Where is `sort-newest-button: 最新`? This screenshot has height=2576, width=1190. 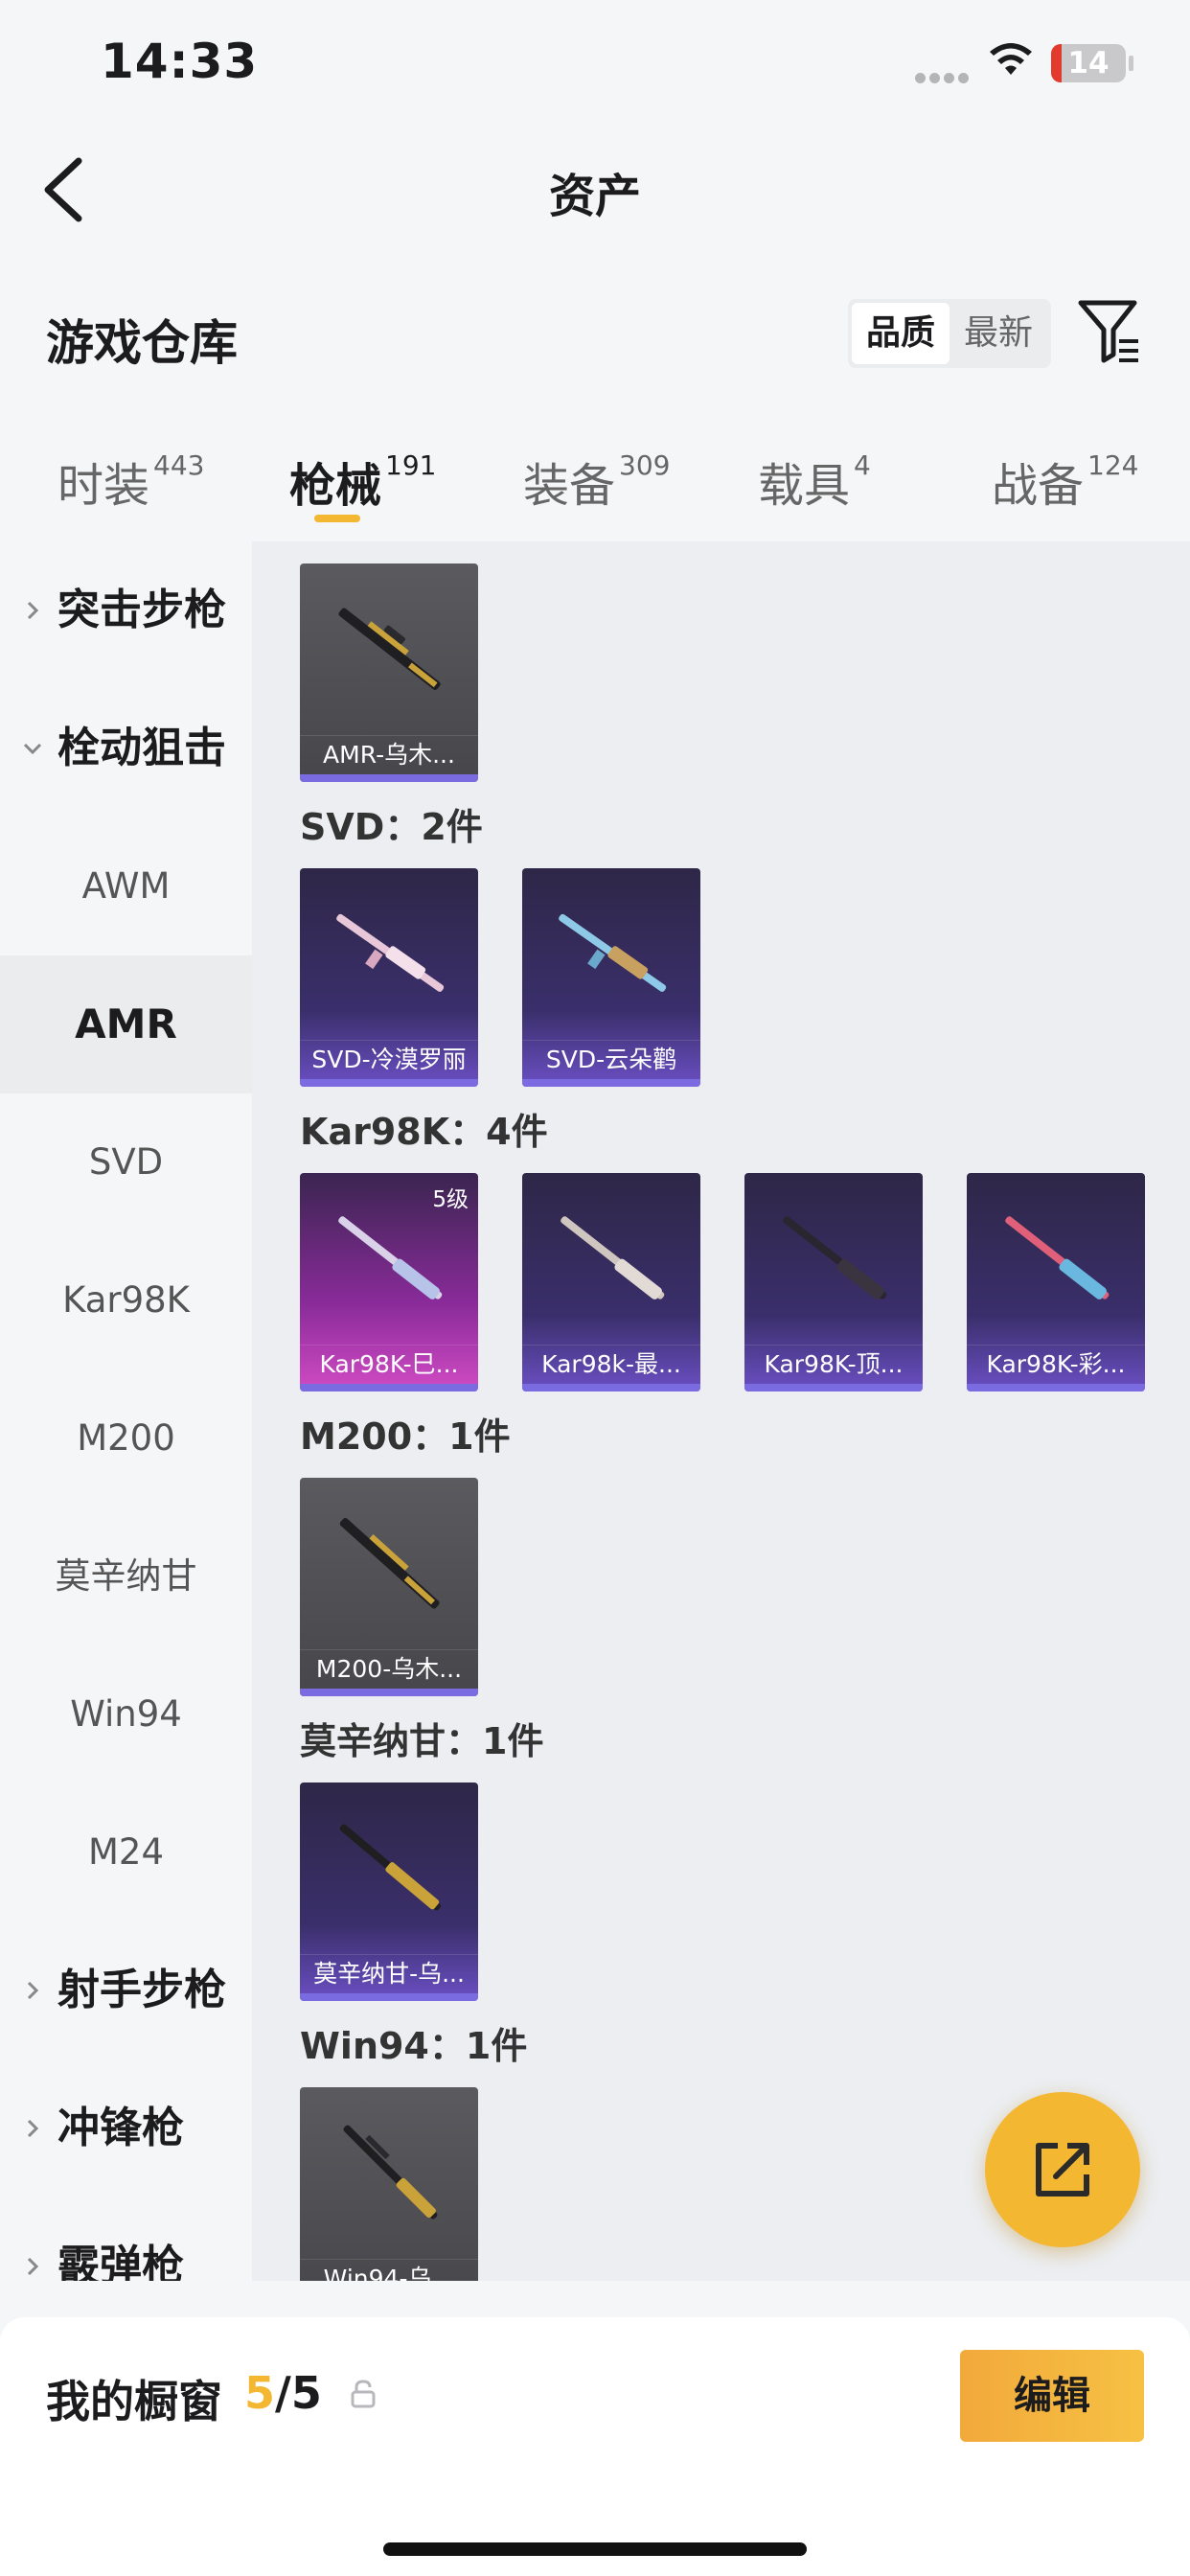 sort-newest-button: 最新 is located at coordinates (999, 333).